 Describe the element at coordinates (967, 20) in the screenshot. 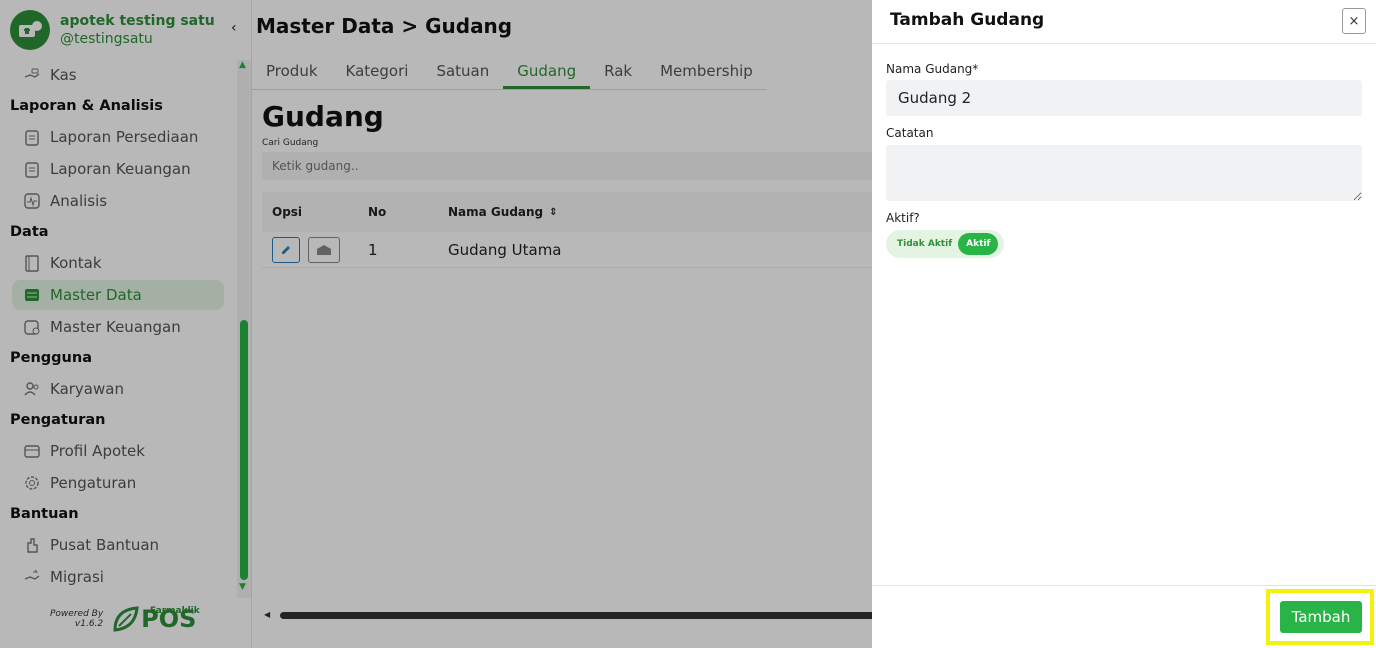

I see `drawer-title: Tambah Gudang` at that location.